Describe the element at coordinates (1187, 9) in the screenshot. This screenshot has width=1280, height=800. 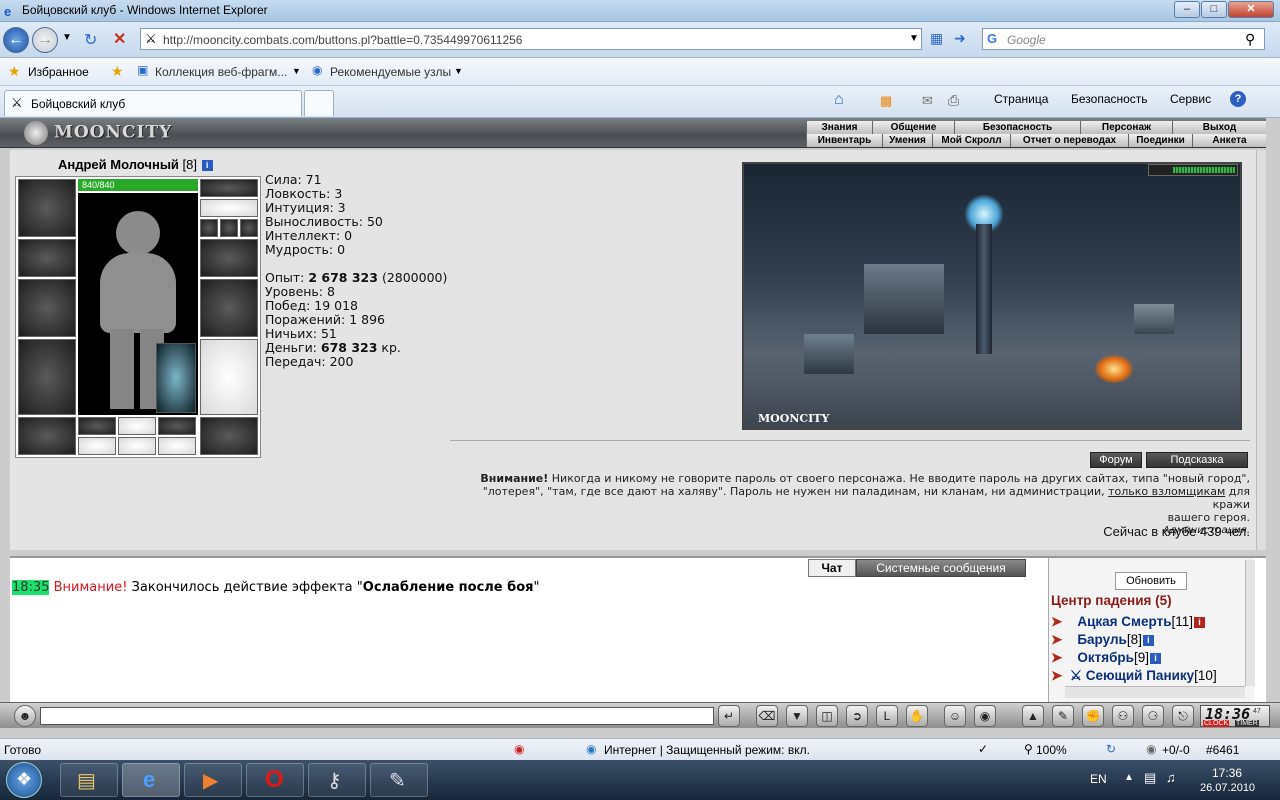
I see `minimize-button: –` at that location.